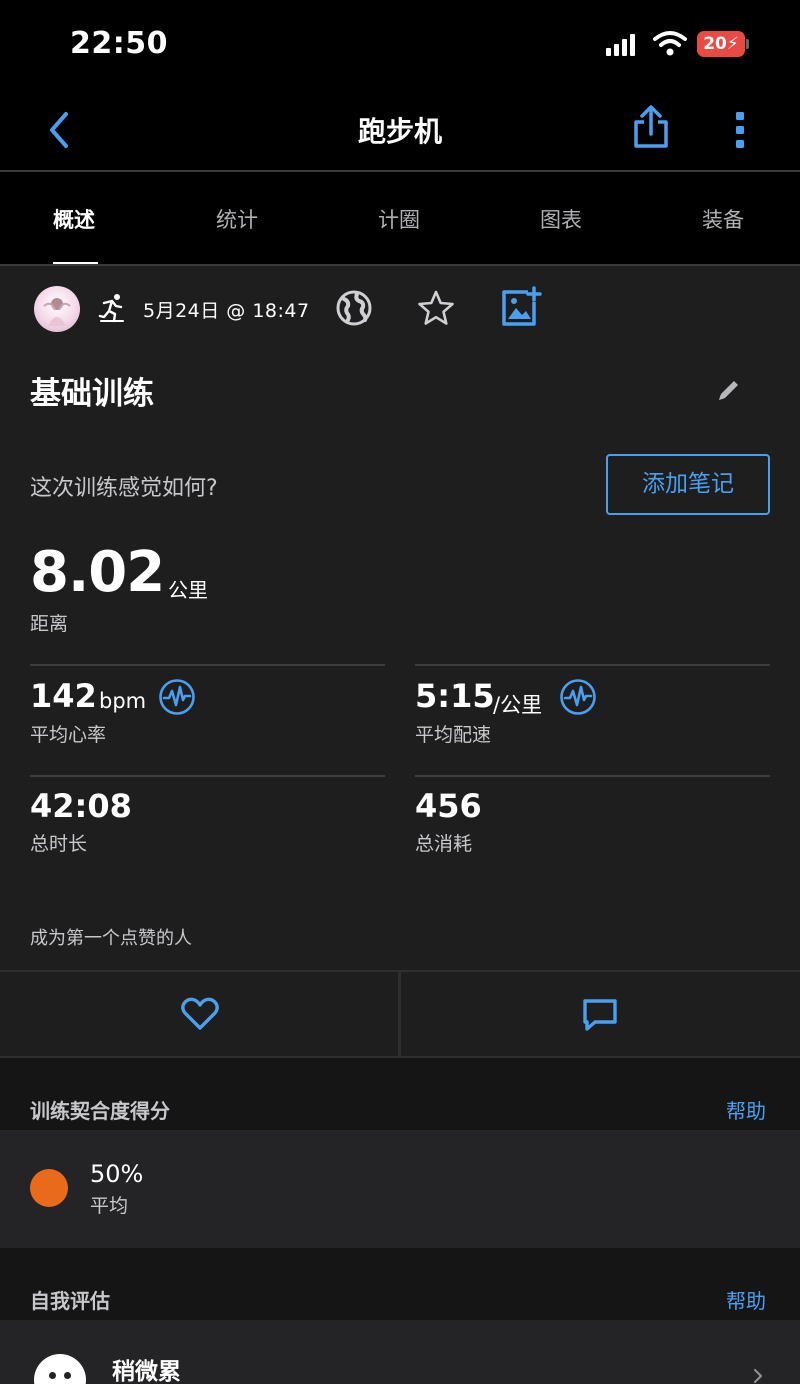 The height and width of the screenshot is (1384, 800). What do you see at coordinates (746, 1299) in the screenshot?
I see `self-eval-help-link: 帮助` at bounding box center [746, 1299].